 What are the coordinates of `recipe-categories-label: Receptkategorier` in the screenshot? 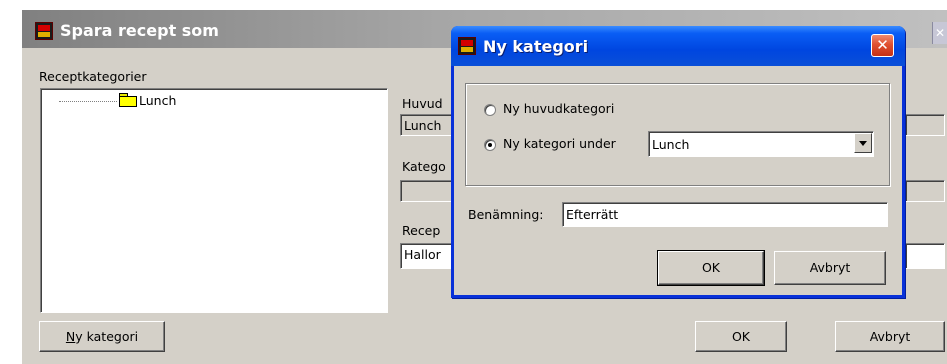 It's located at (93, 76).